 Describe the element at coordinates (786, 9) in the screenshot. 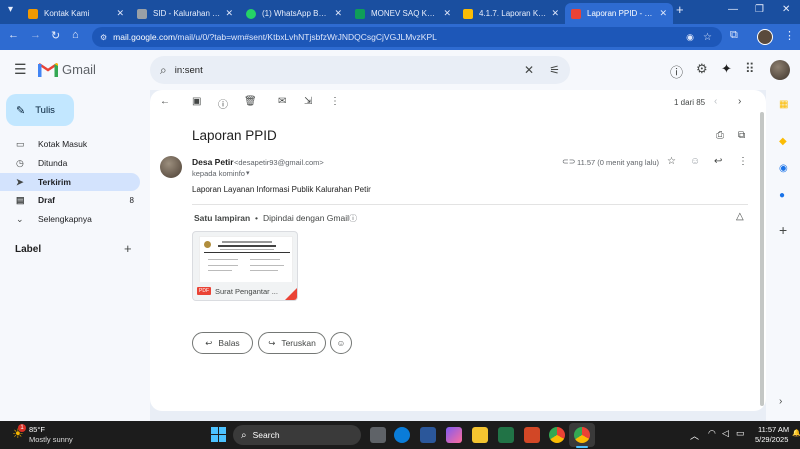

I see `close-window-icon: ✕` at that location.